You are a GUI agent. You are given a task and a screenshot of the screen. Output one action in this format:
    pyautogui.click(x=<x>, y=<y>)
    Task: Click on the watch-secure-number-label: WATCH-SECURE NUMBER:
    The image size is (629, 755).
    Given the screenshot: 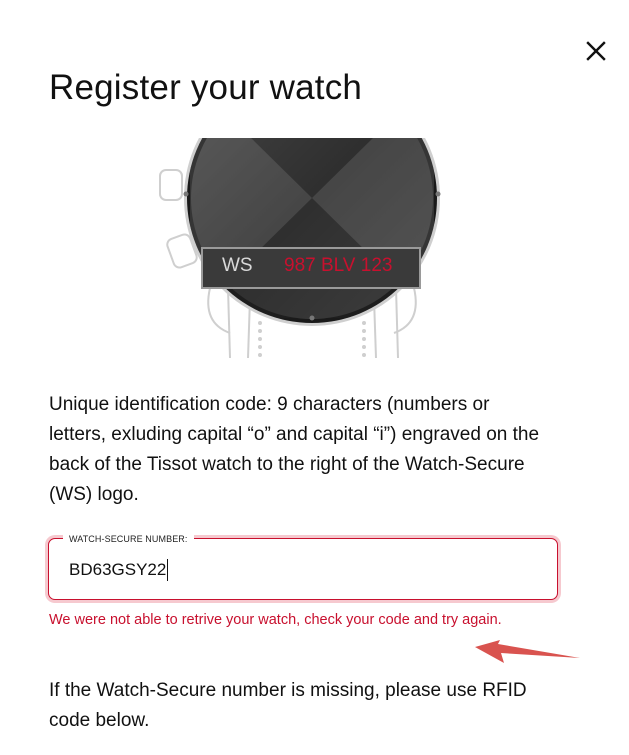 What is the action you would take?
    pyautogui.click(x=128, y=539)
    